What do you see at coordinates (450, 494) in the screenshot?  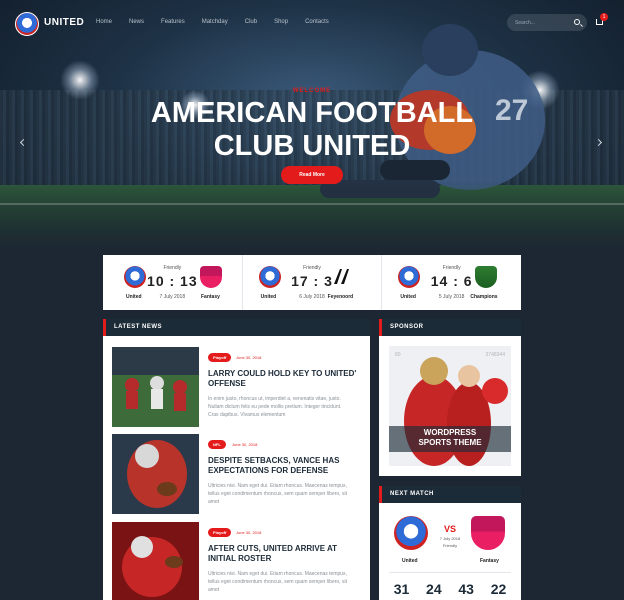 I see `next-match-heading: NEXT MATCH` at bounding box center [450, 494].